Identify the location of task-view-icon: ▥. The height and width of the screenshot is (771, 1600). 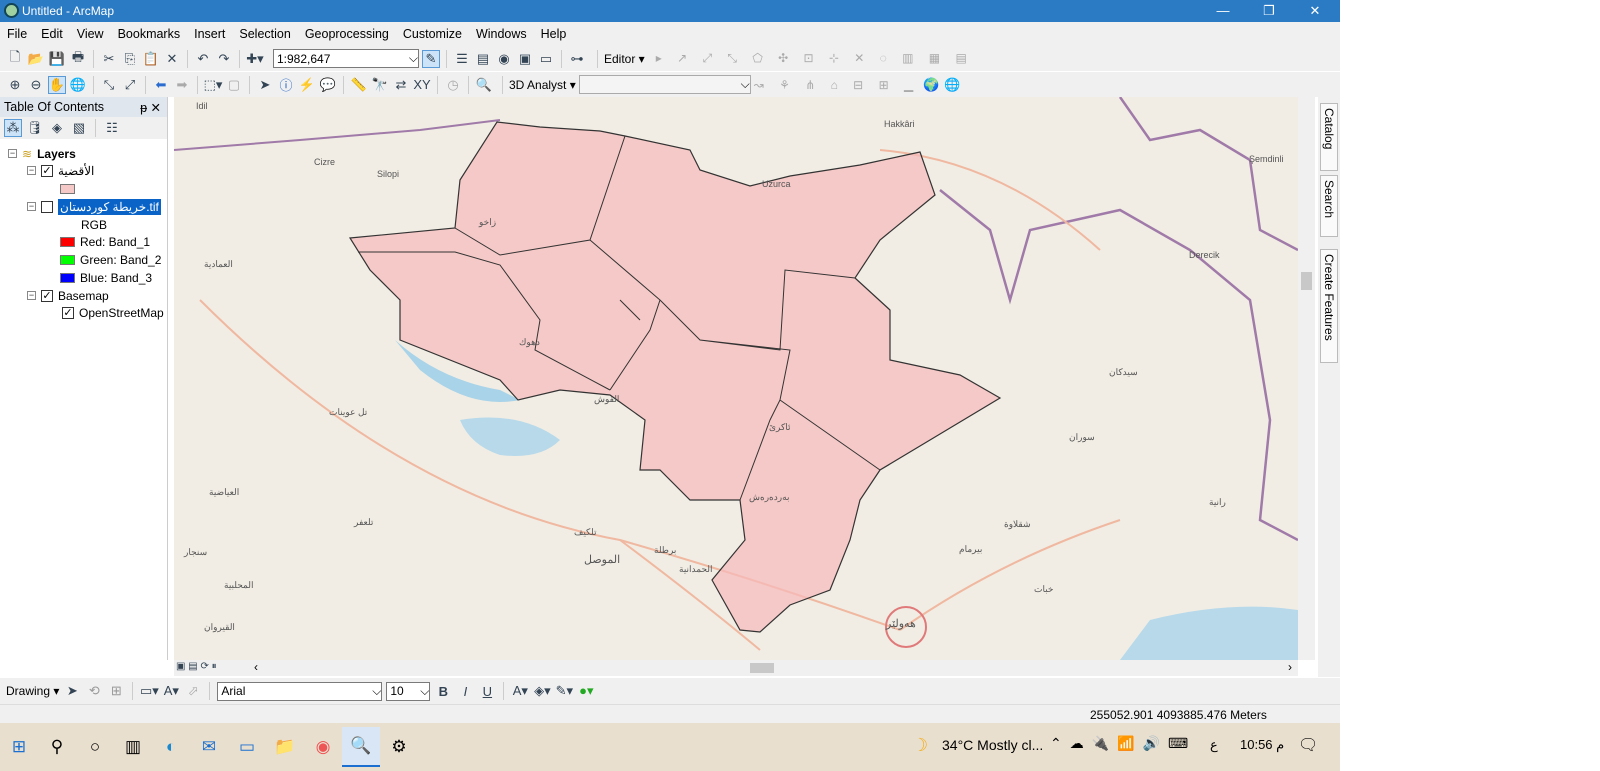
(133, 747).